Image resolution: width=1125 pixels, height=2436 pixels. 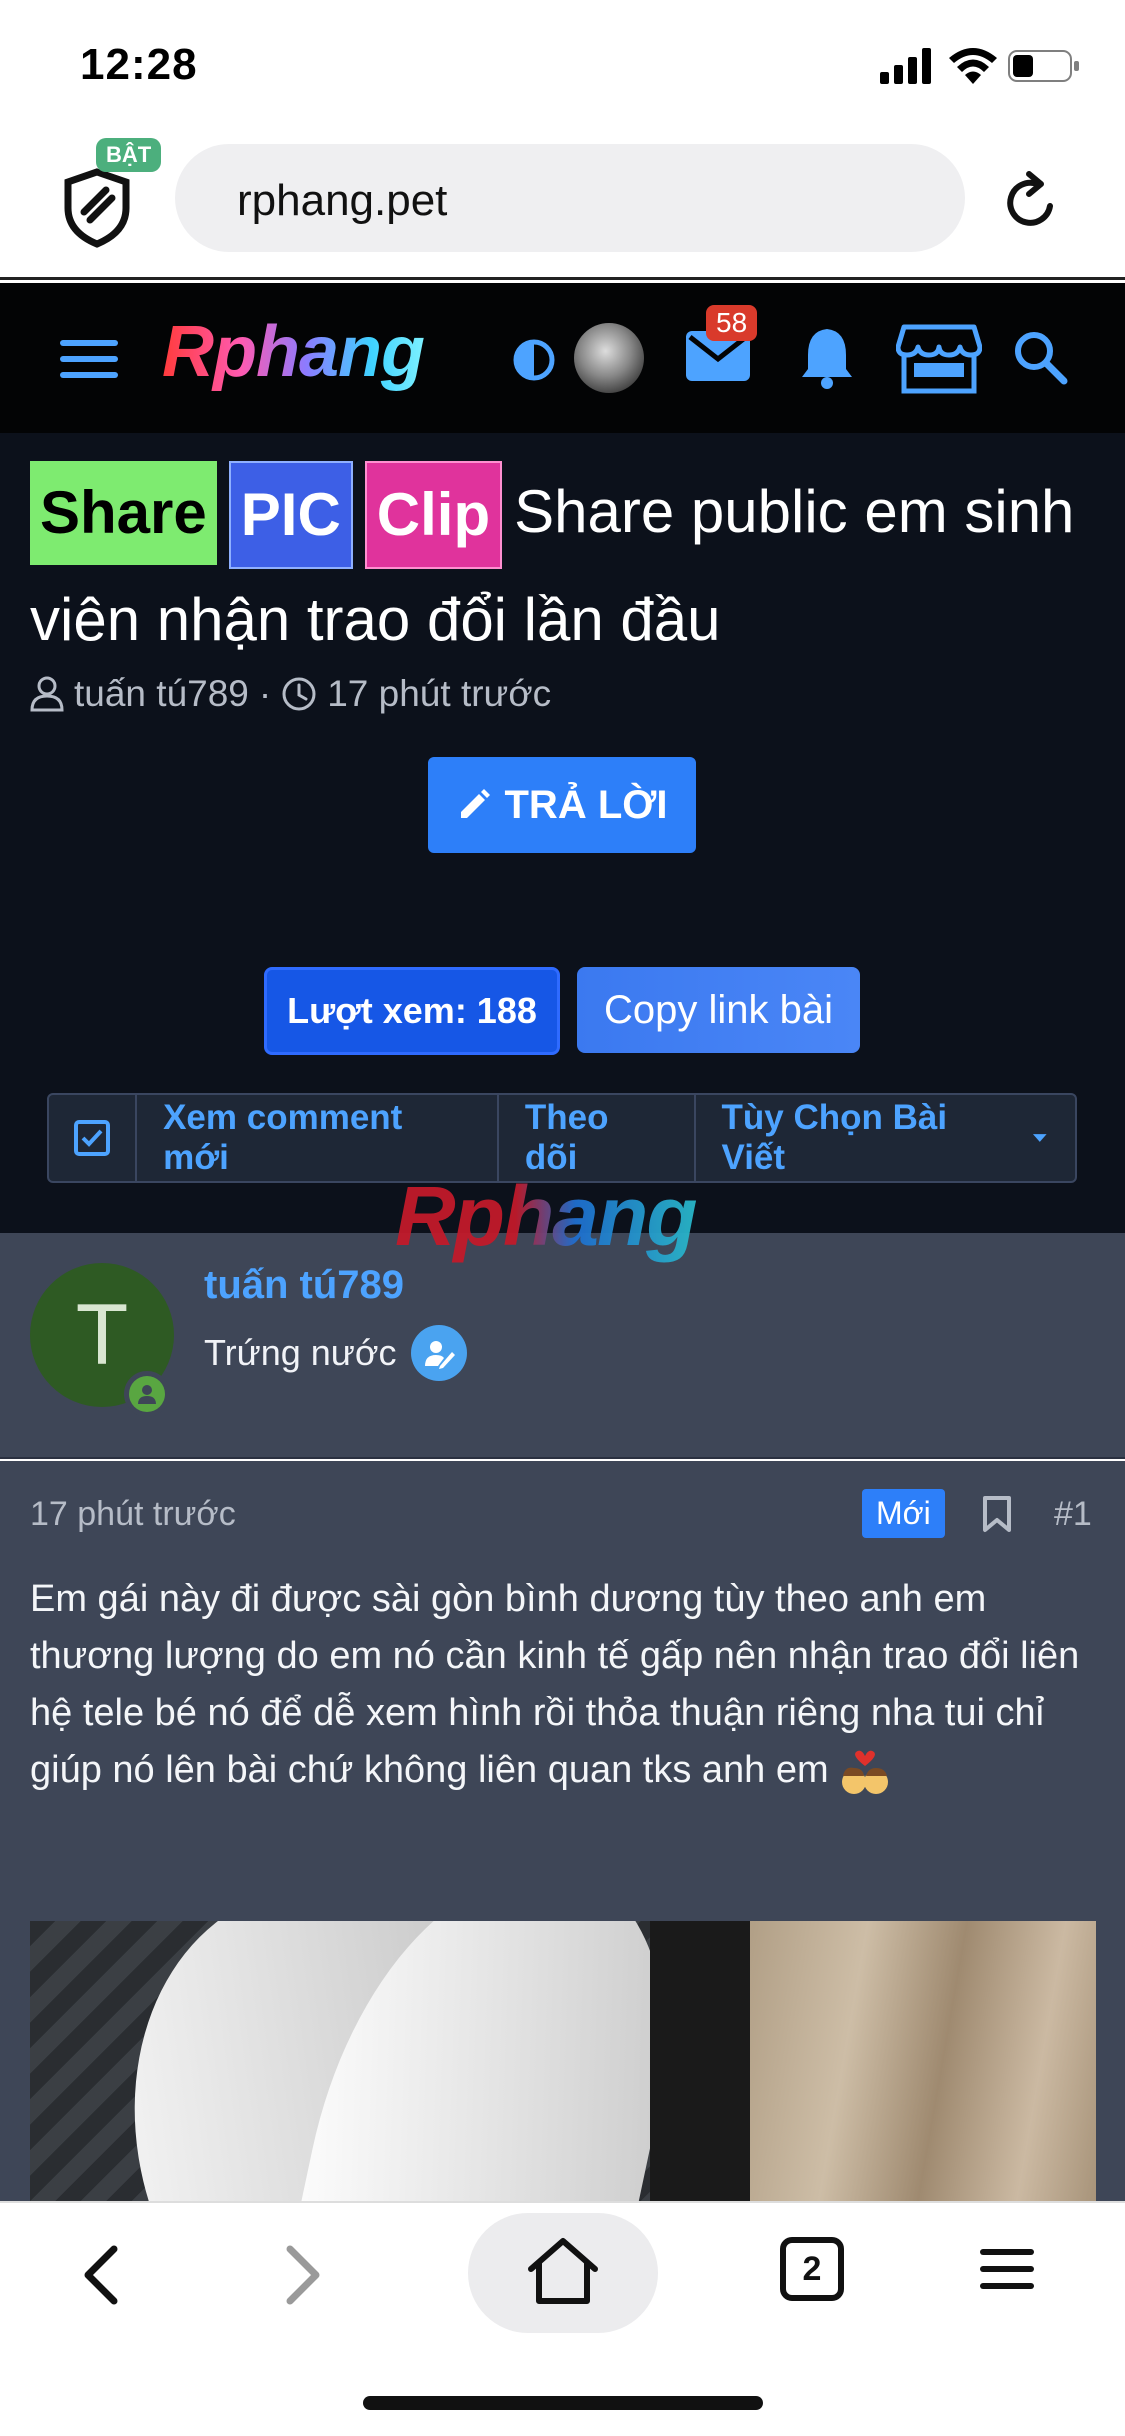 I want to click on watermark-logo: Rphang, so click(x=546, y=1216).